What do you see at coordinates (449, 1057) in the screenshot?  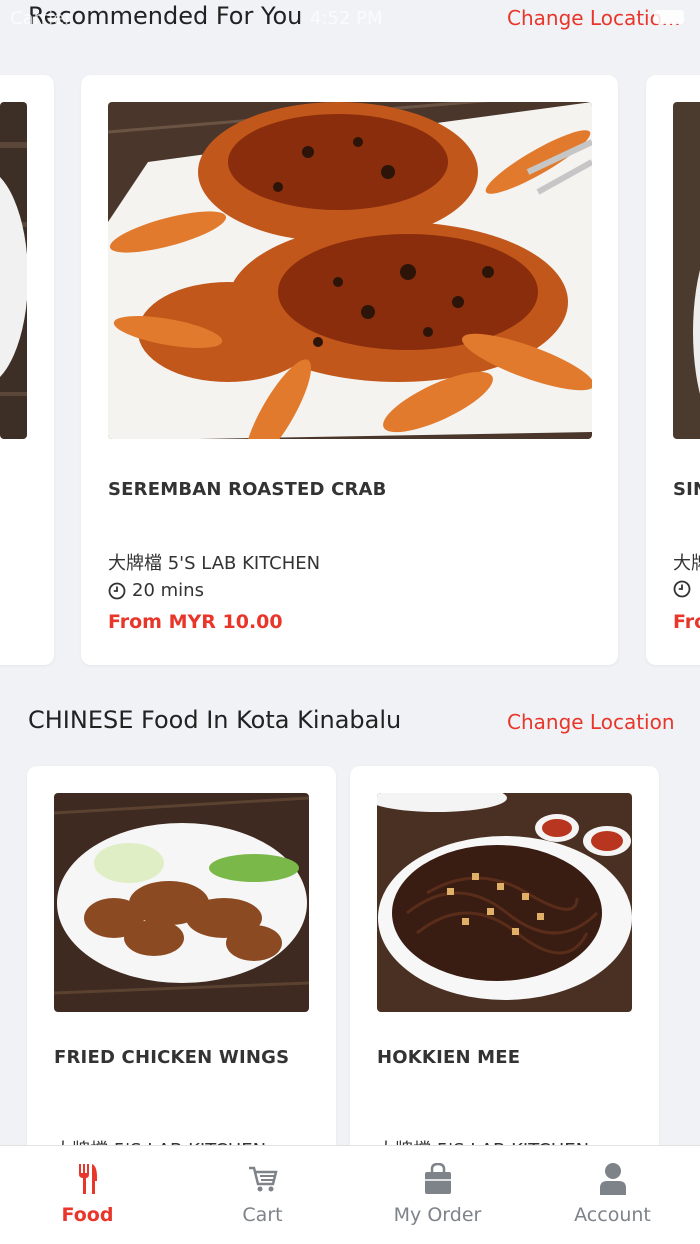 I see `dish-name: HOKKIEN MEE` at bounding box center [449, 1057].